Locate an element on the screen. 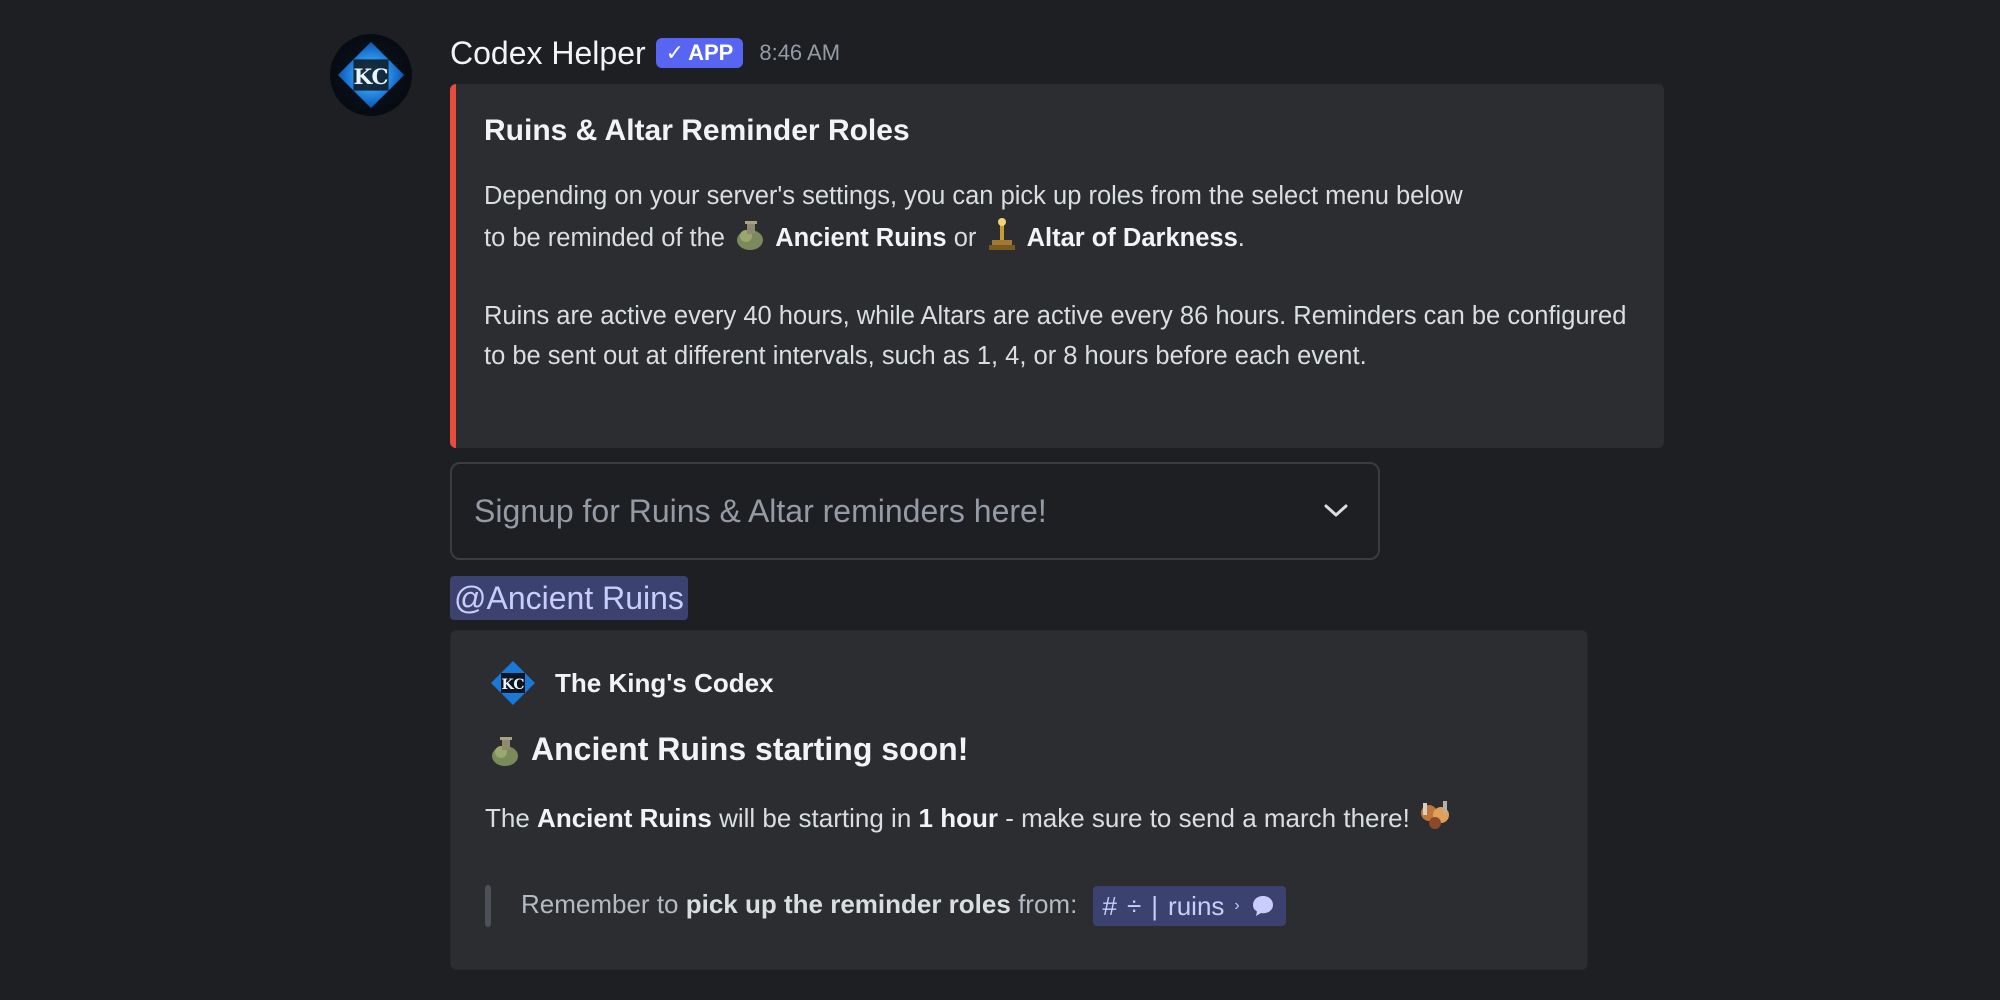 The width and height of the screenshot is (2000, 1000). embed-author-name: The King's Codex is located at coordinates (664, 683).